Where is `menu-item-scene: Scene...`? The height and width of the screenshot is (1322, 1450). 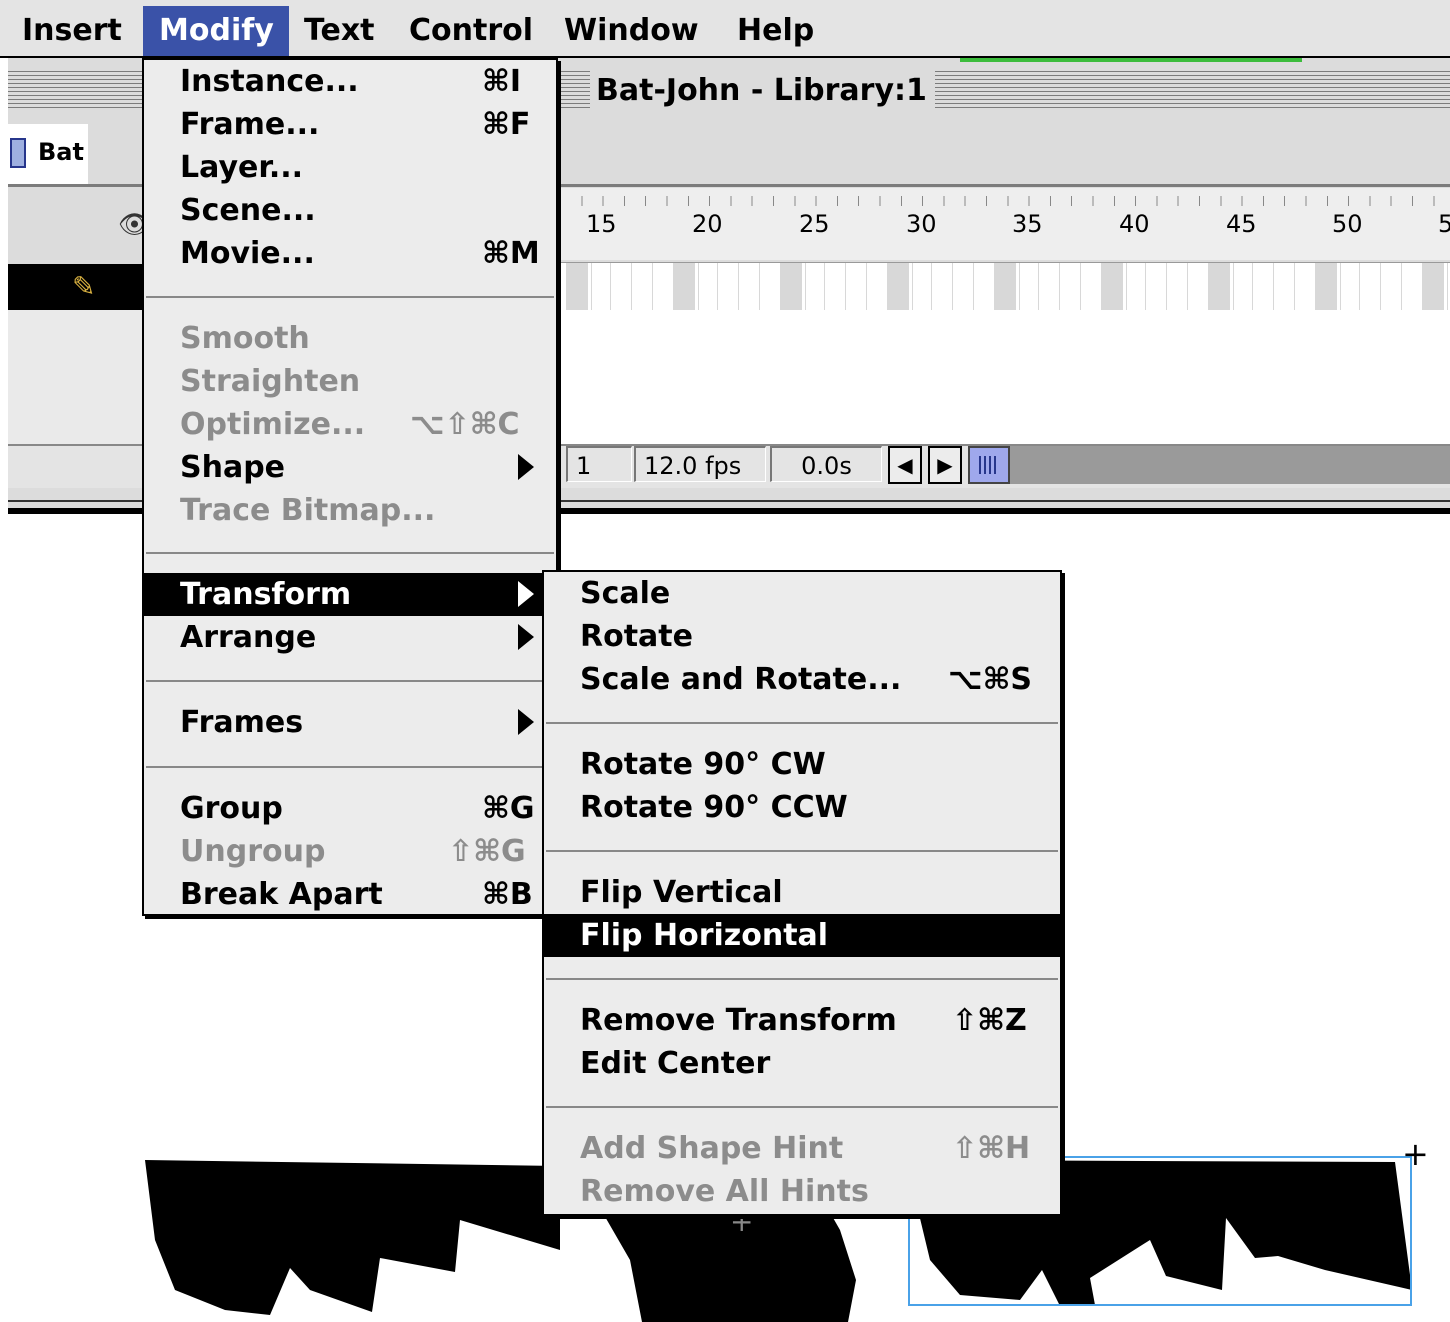
menu-item-scene: Scene... is located at coordinates (350, 210).